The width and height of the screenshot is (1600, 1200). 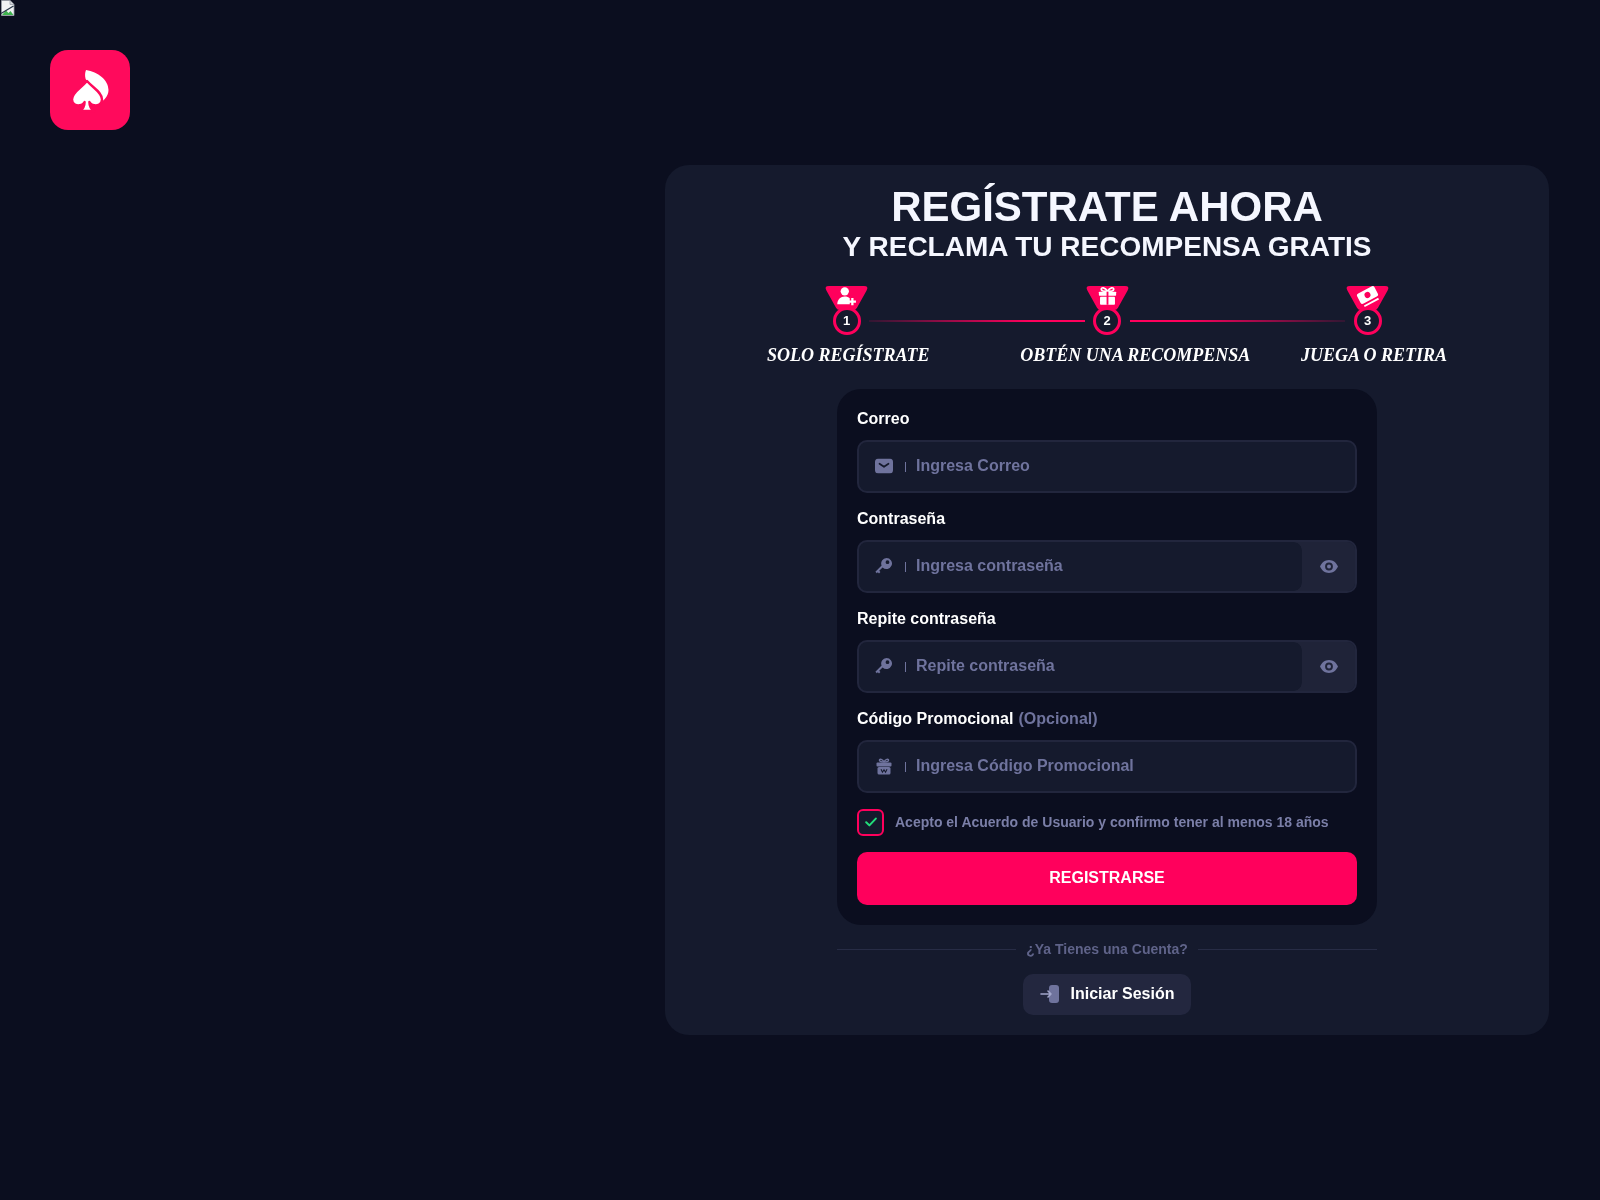 What do you see at coordinates (846, 321) in the screenshot?
I see `step-number: 1` at bounding box center [846, 321].